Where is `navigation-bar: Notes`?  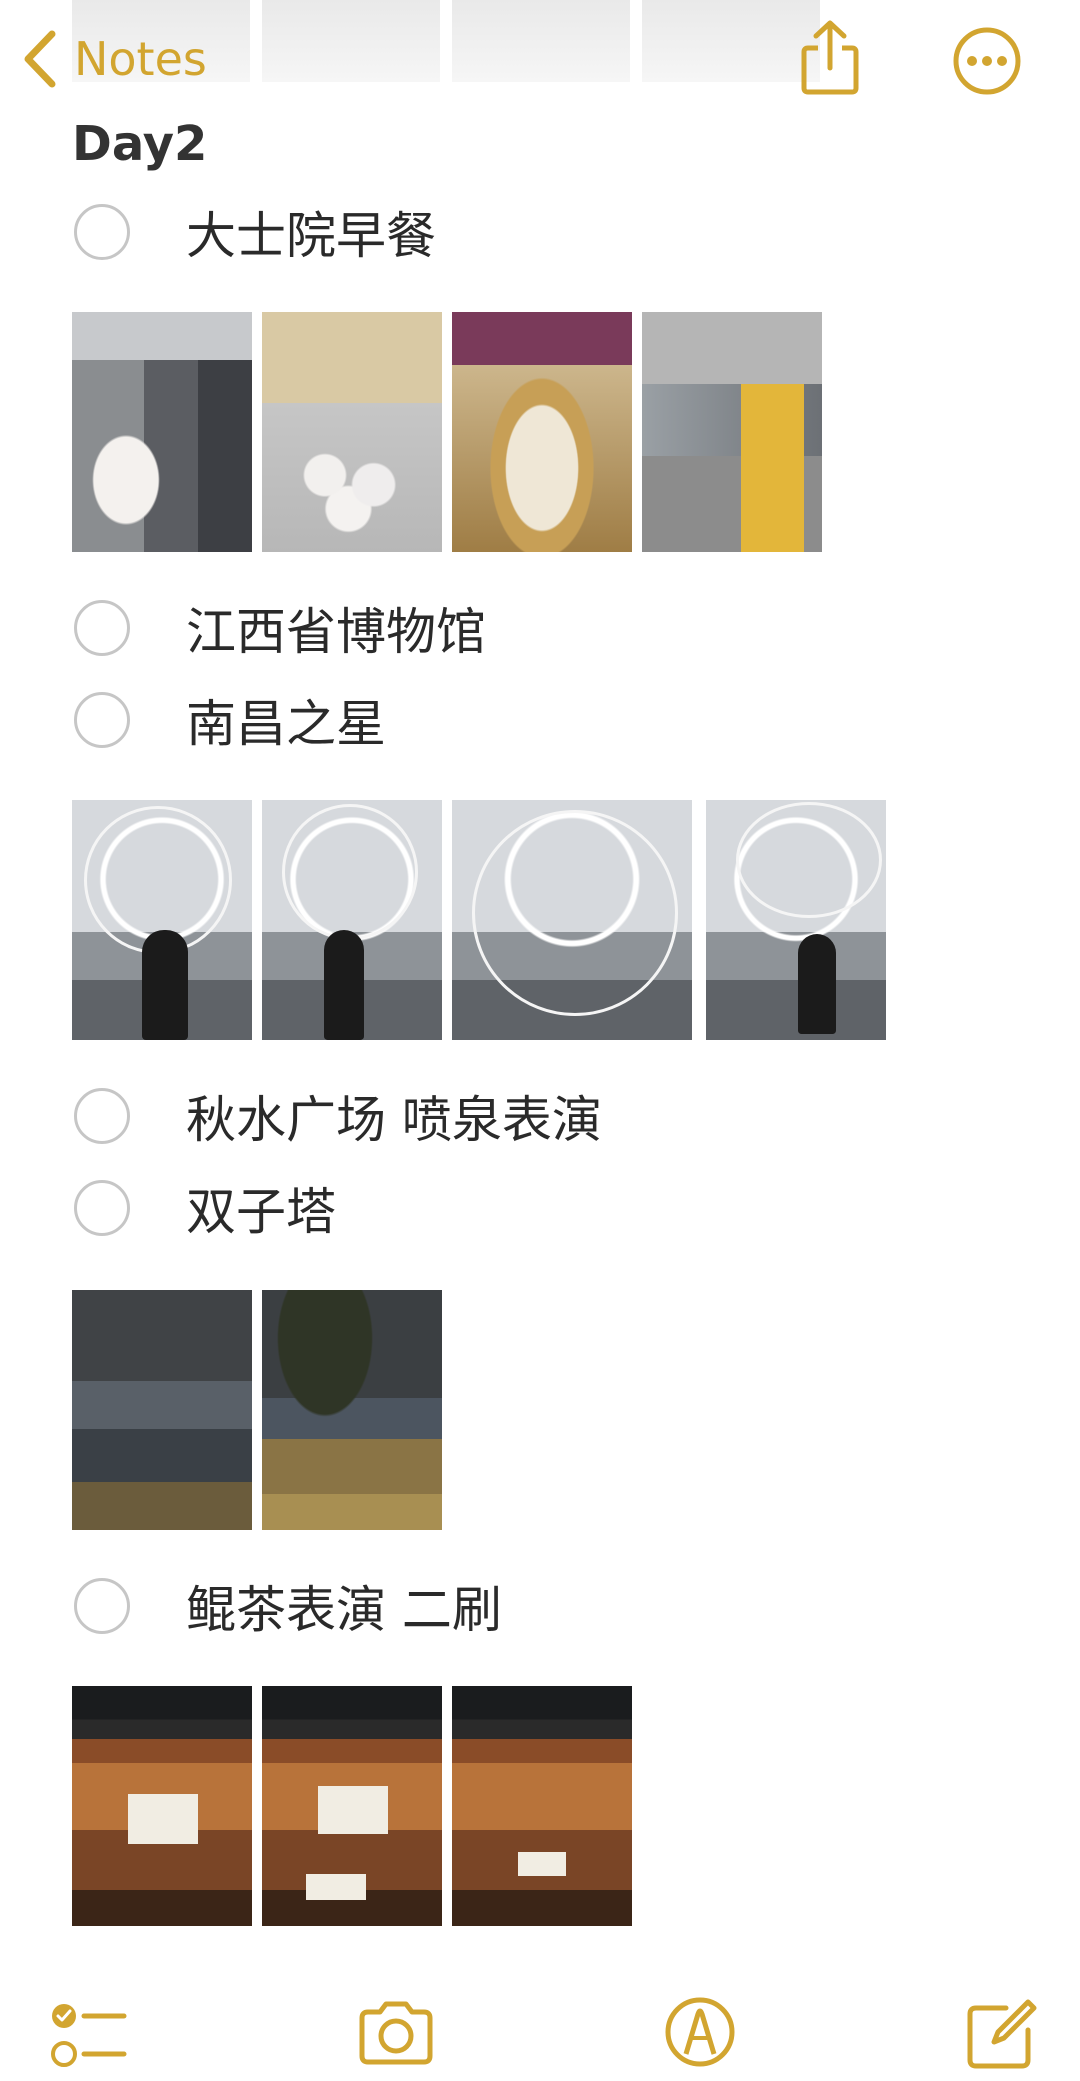 navigation-bar: Notes is located at coordinates (540, 60).